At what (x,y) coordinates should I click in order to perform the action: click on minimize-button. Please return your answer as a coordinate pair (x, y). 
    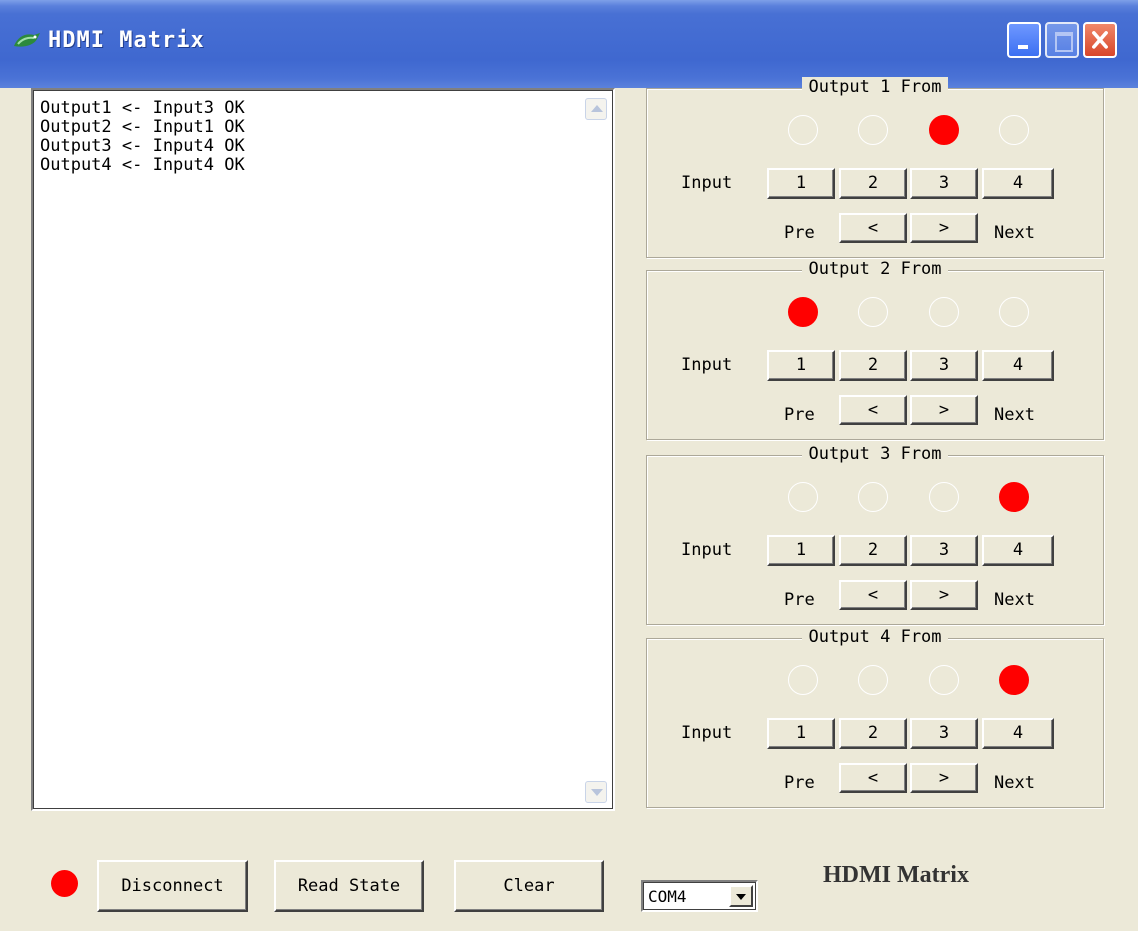
    Looking at the image, I should click on (1024, 40).